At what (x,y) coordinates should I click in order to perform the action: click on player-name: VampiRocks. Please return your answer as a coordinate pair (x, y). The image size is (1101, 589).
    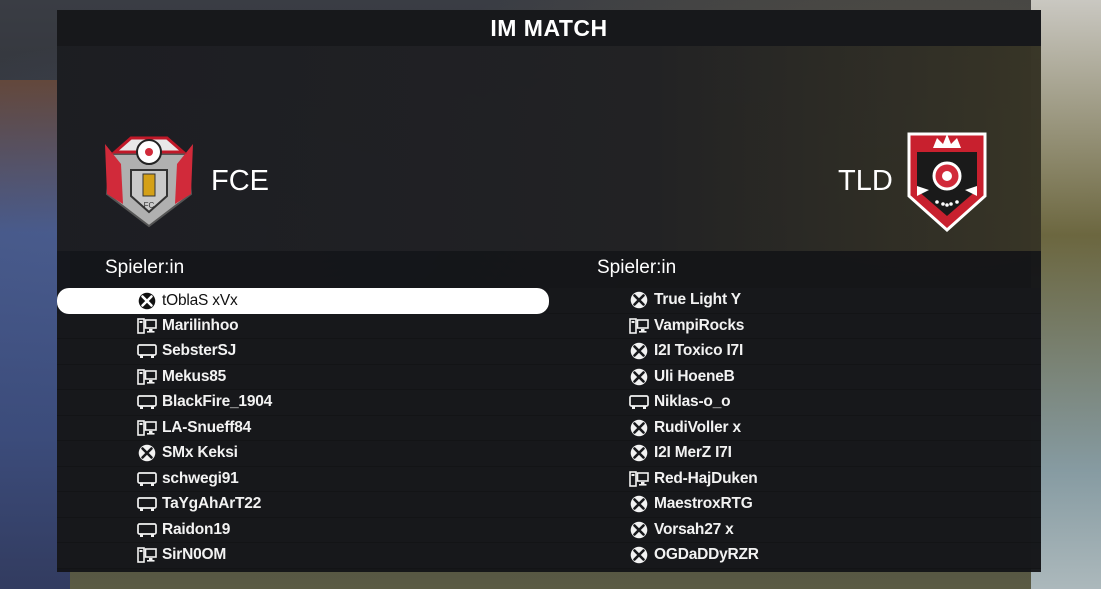
    Looking at the image, I should click on (699, 325).